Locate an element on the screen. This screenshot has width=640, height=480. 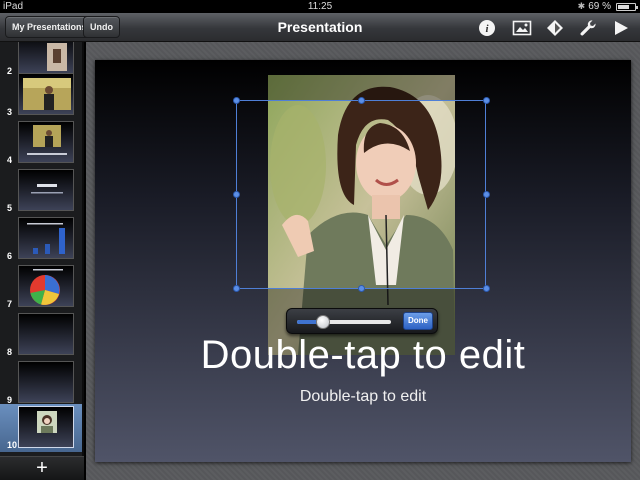
undo-button: Undo is located at coordinates (101, 27).